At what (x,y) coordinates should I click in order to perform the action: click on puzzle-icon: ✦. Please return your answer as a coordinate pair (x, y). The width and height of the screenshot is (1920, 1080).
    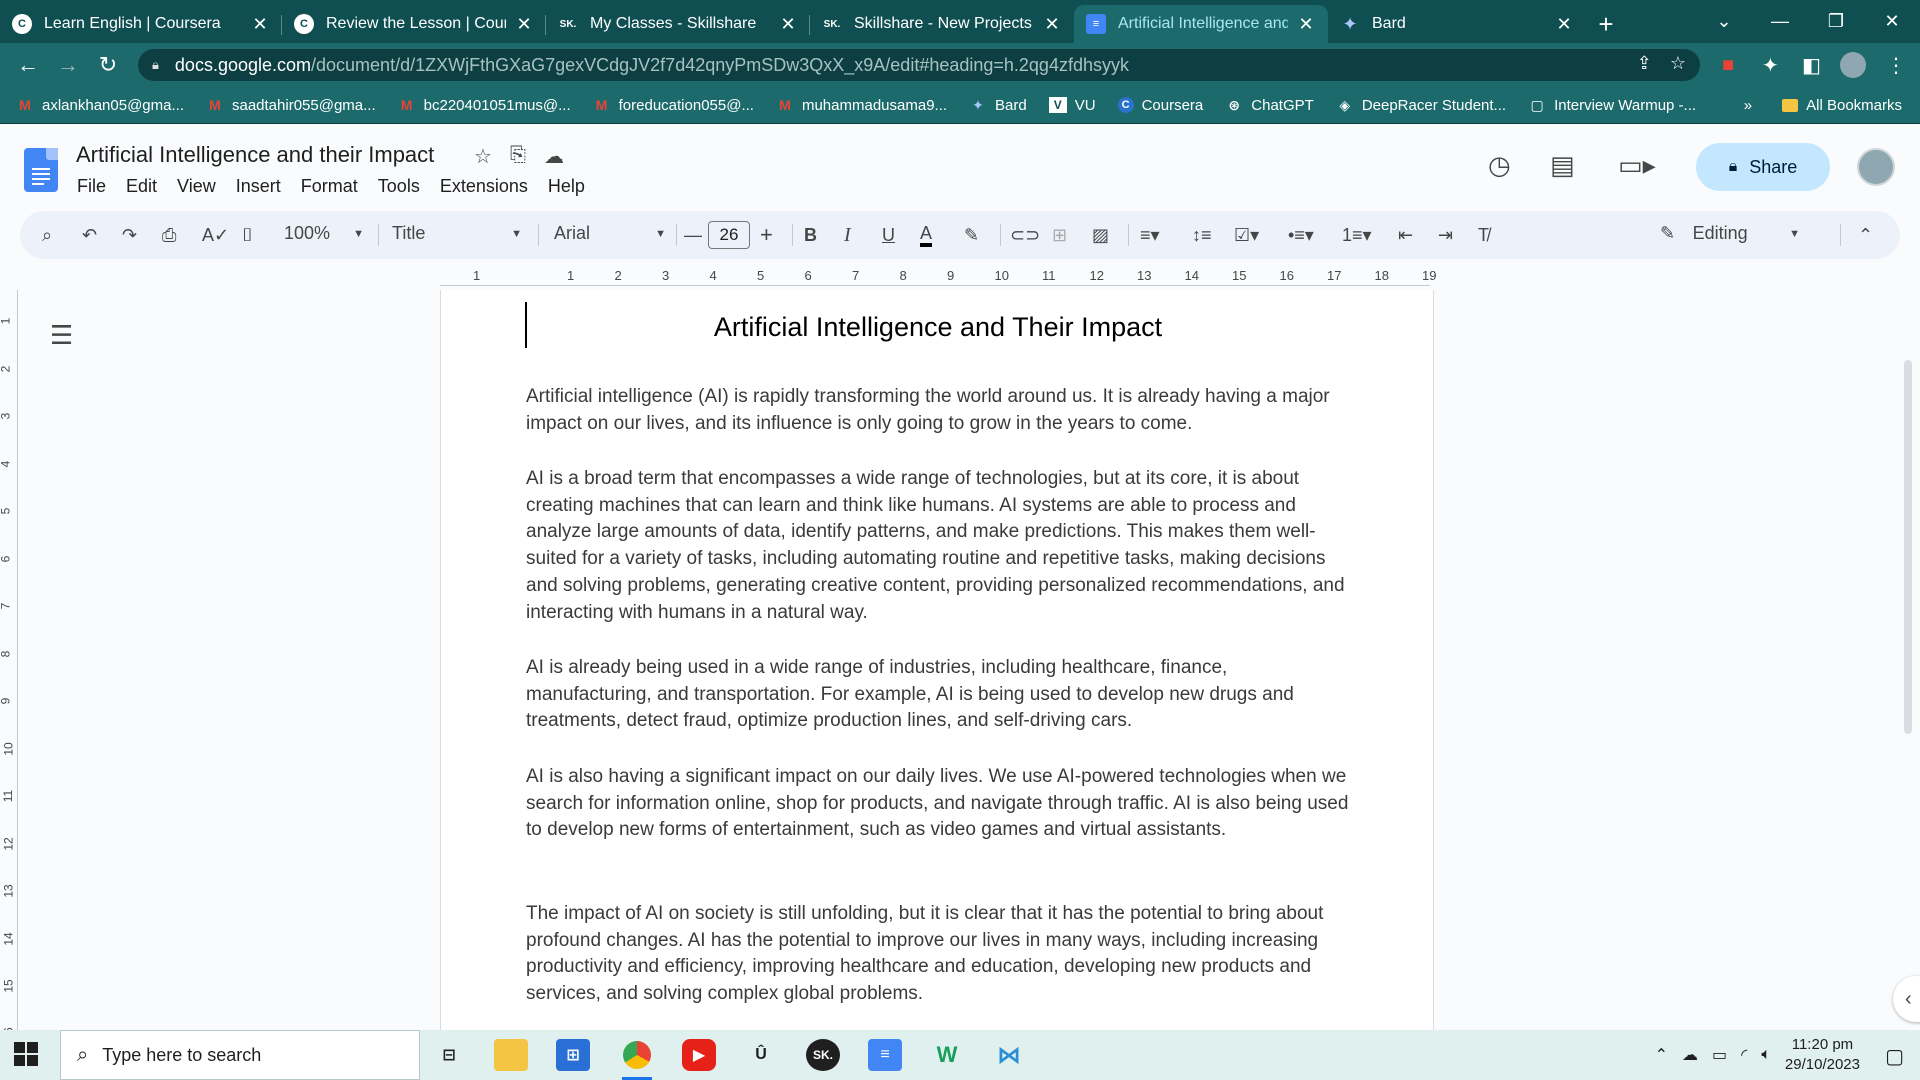
    Looking at the image, I should click on (1770, 65).